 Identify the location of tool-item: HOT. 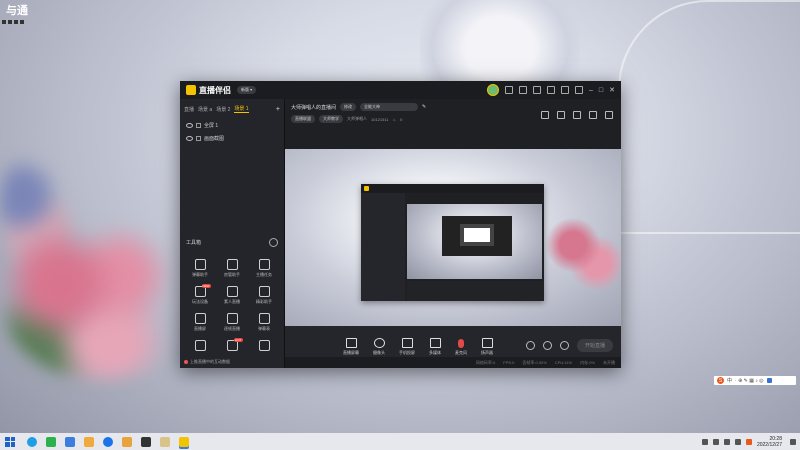
(232, 344).